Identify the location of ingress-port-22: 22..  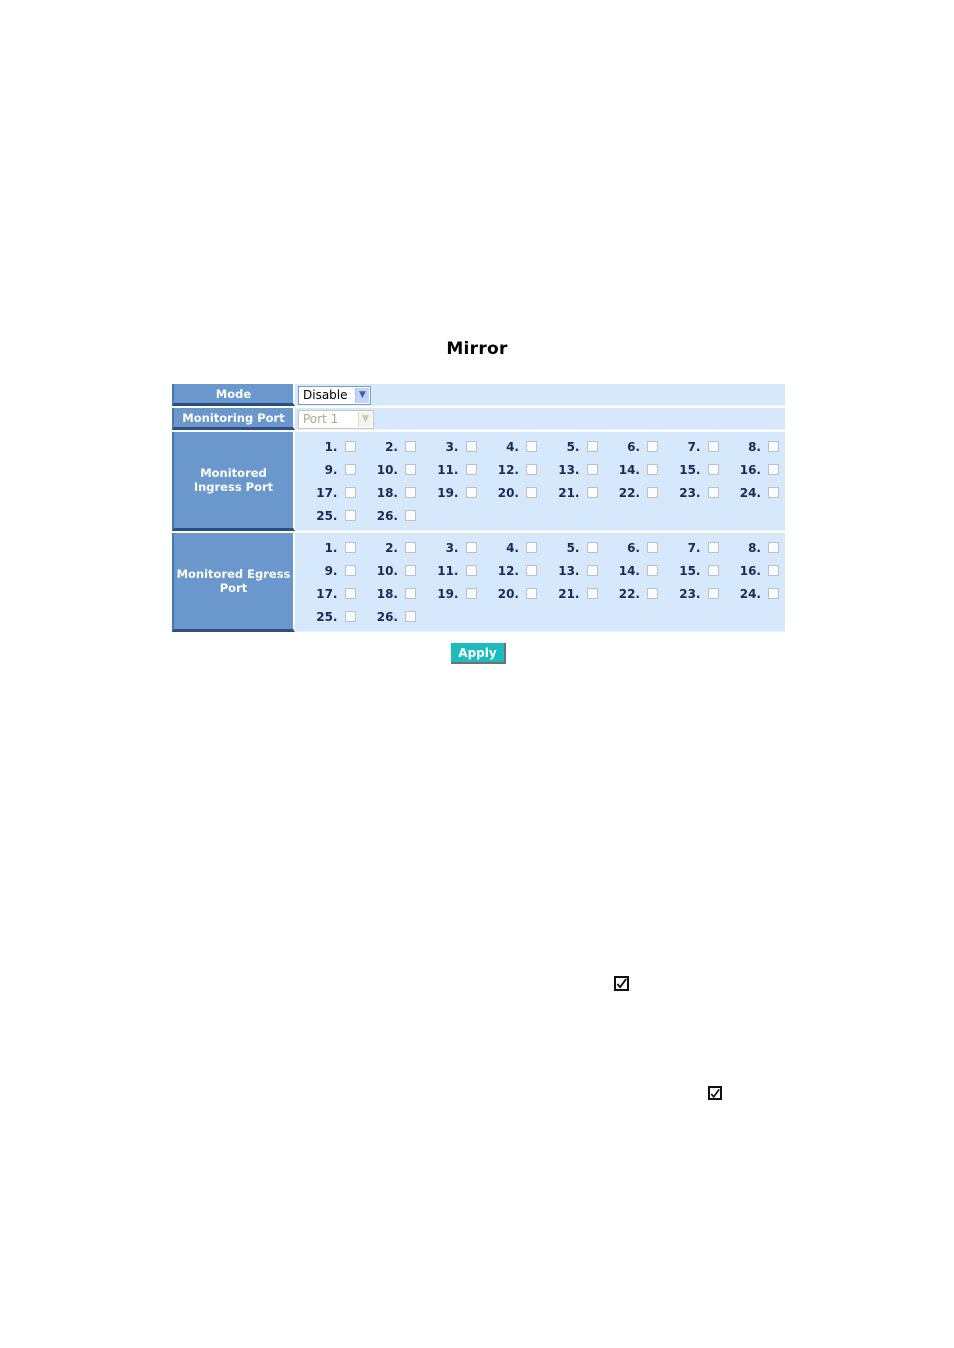
(628, 493).